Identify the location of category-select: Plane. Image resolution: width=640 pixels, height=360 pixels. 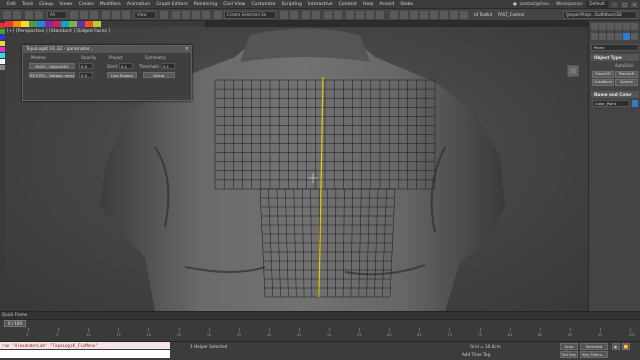
(615, 47).